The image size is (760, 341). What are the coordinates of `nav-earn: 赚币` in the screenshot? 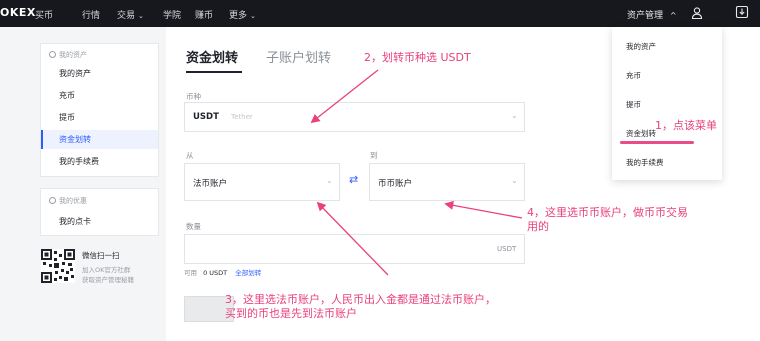 It's located at (204, 14).